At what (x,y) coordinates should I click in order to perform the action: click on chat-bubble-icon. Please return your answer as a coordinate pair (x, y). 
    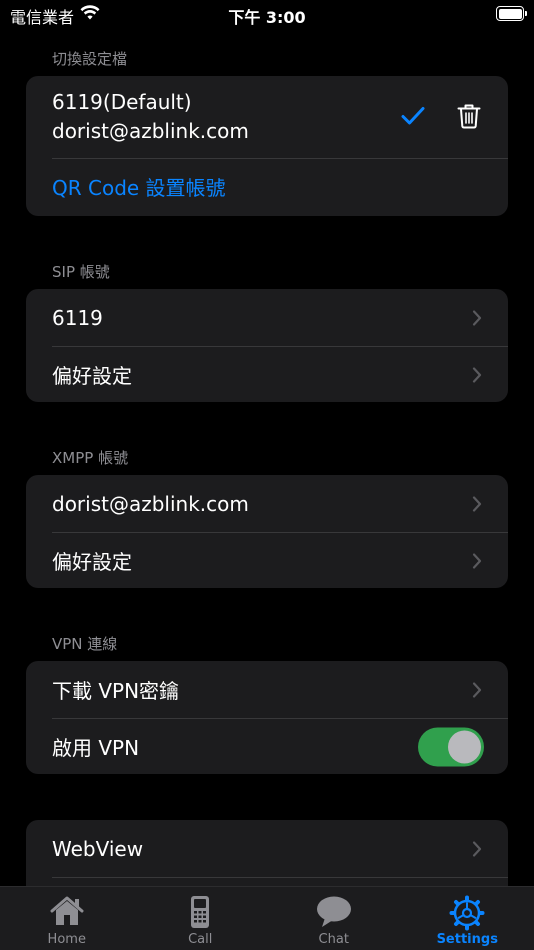
    Looking at the image, I should click on (333, 911).